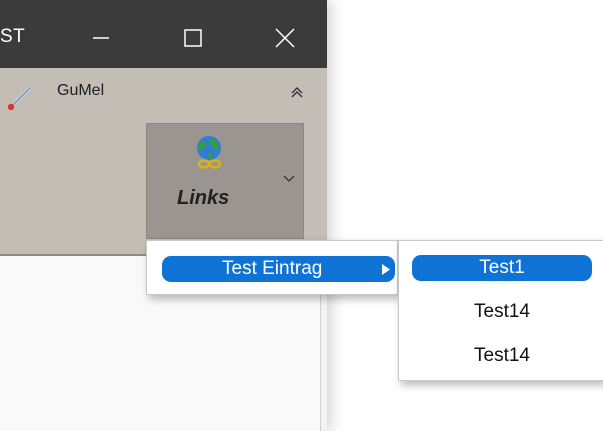 This screenshot has width=603, height=431. I want to click on test-eintrag-submenu: Test1 Test14 Test14, so click(500, 310).